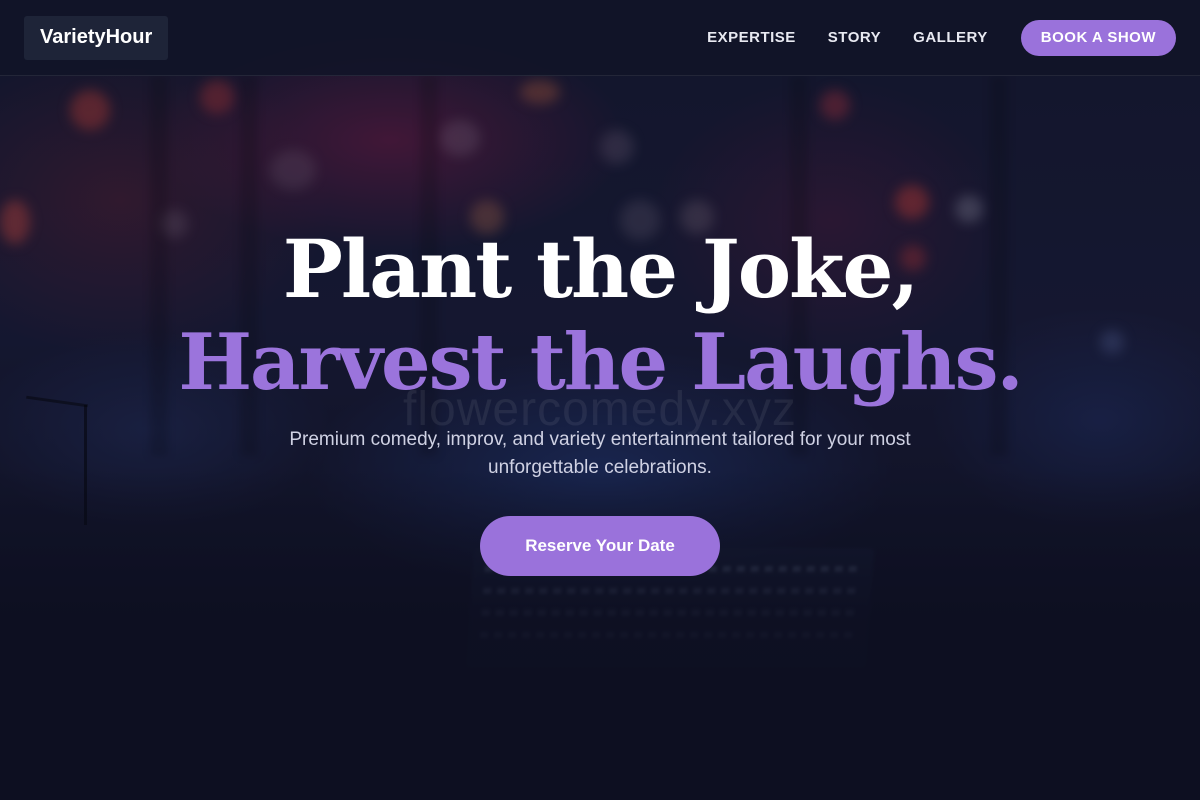 The height and width of the screenshot is (800, 1200). What do you see at coordinates (601, 269) in the screenshot?
I see `headline-line-1: Plant the Joke,` at bounding box center [601, 269].